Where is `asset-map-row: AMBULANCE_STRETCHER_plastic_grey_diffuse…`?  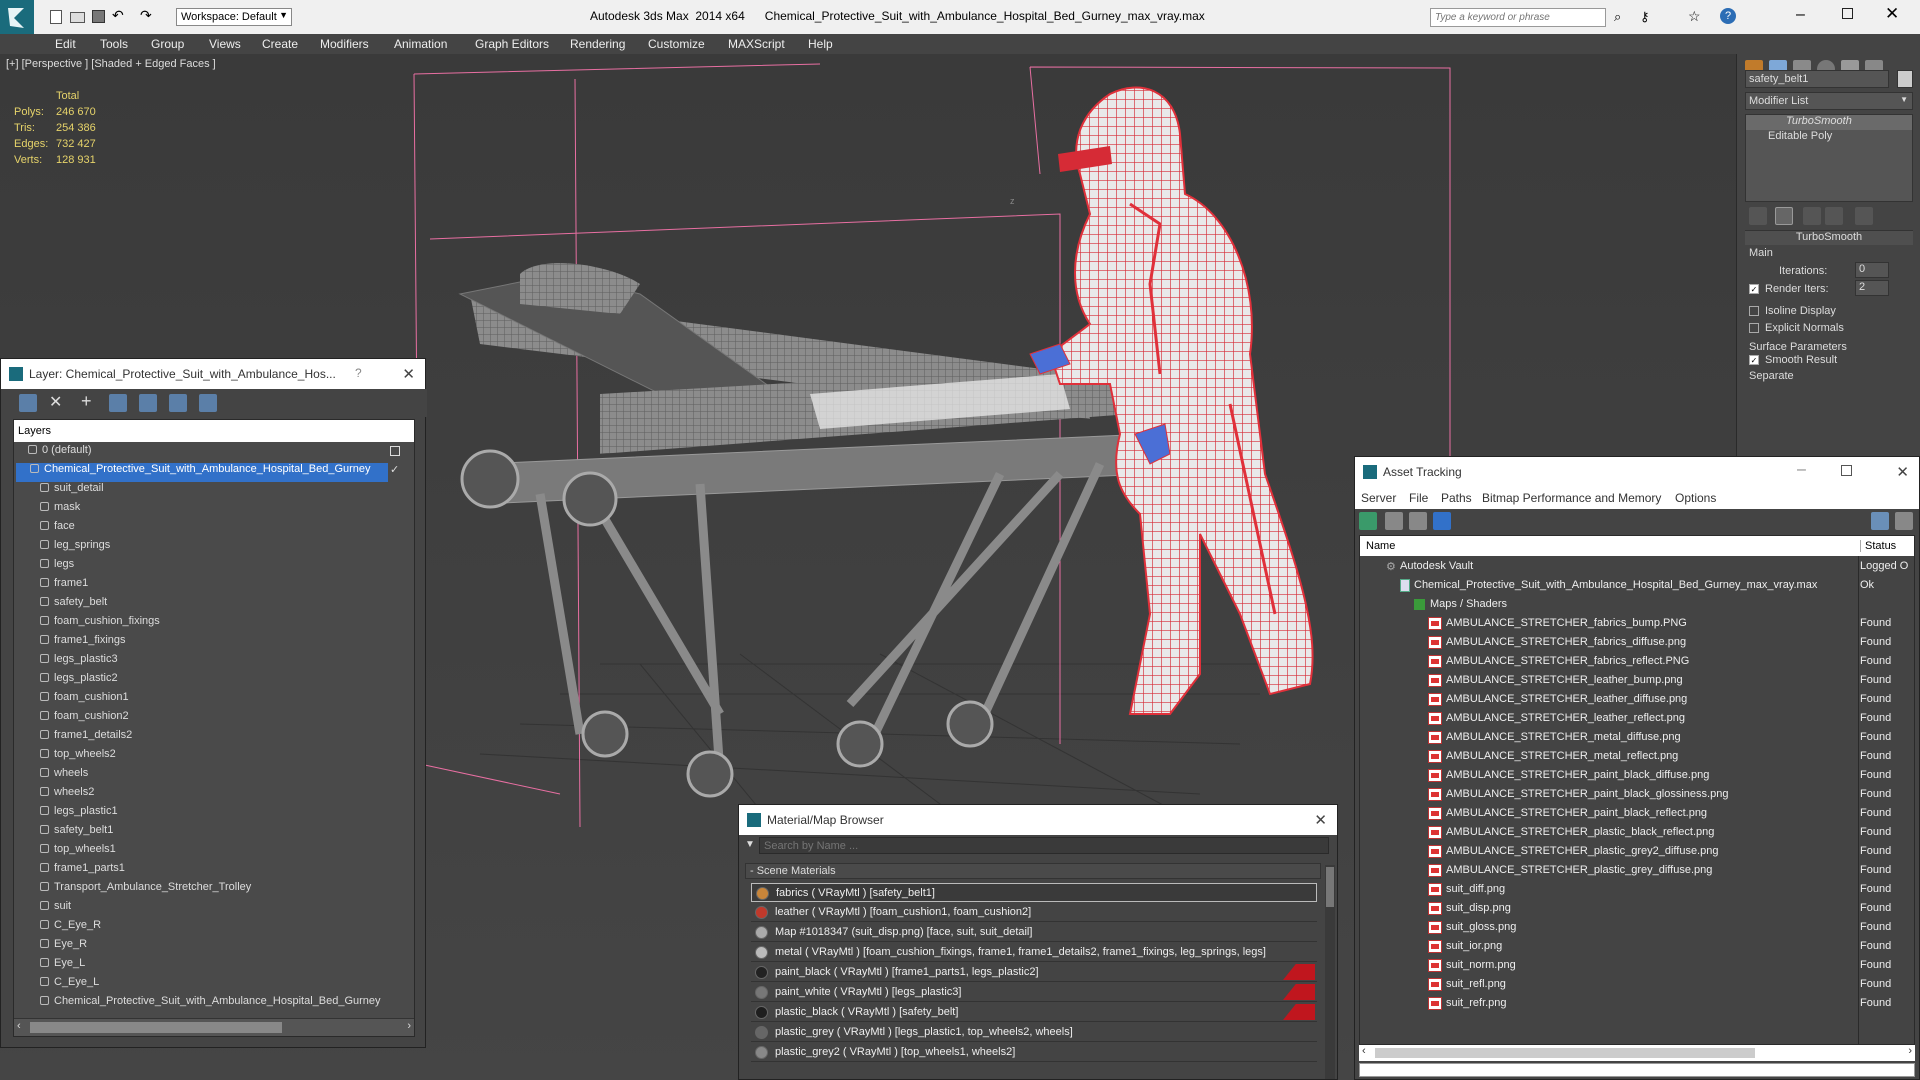 asset-map-row: AMBULANCE_STRETCHER_plastic_grey_diffuse… is located at coordinates (1632, 871).